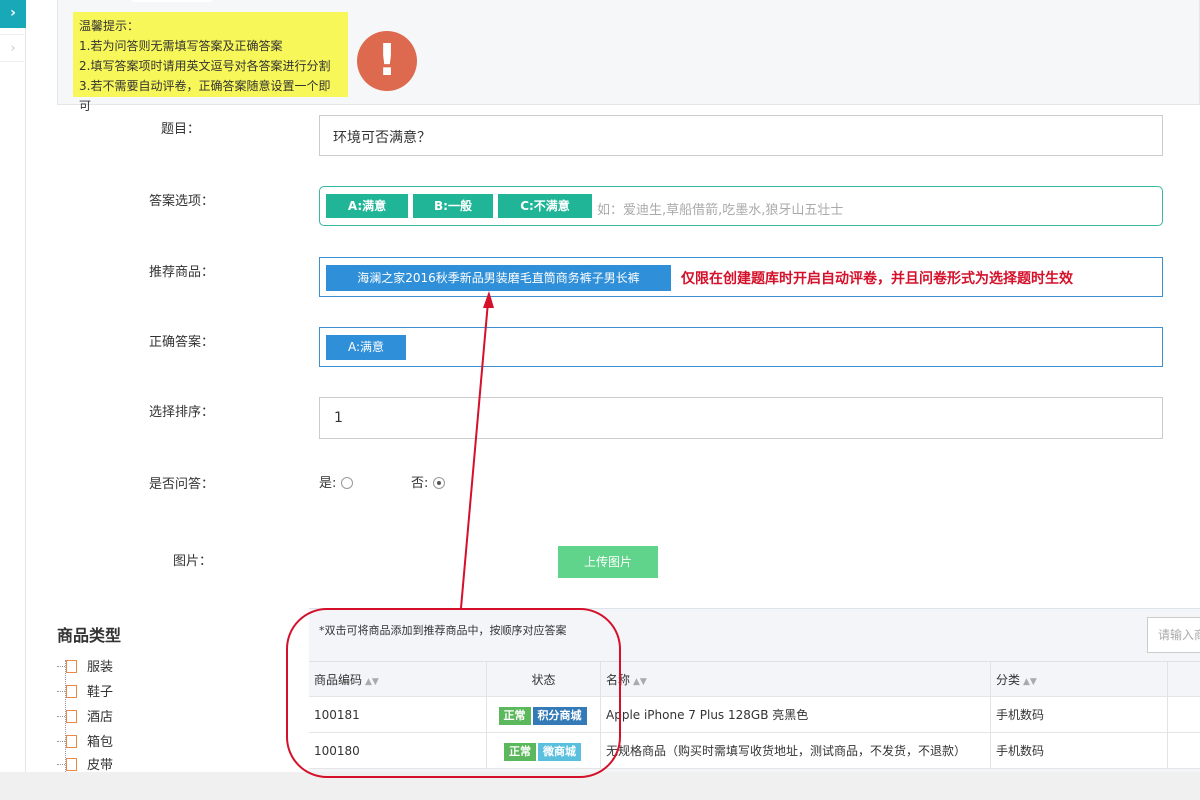  I want to click on category-label: 酒店, so click(100, 717).